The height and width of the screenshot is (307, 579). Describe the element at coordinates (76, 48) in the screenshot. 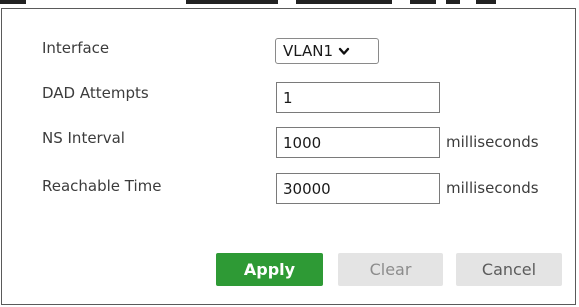

I see `interface-label: Interface` at that location.